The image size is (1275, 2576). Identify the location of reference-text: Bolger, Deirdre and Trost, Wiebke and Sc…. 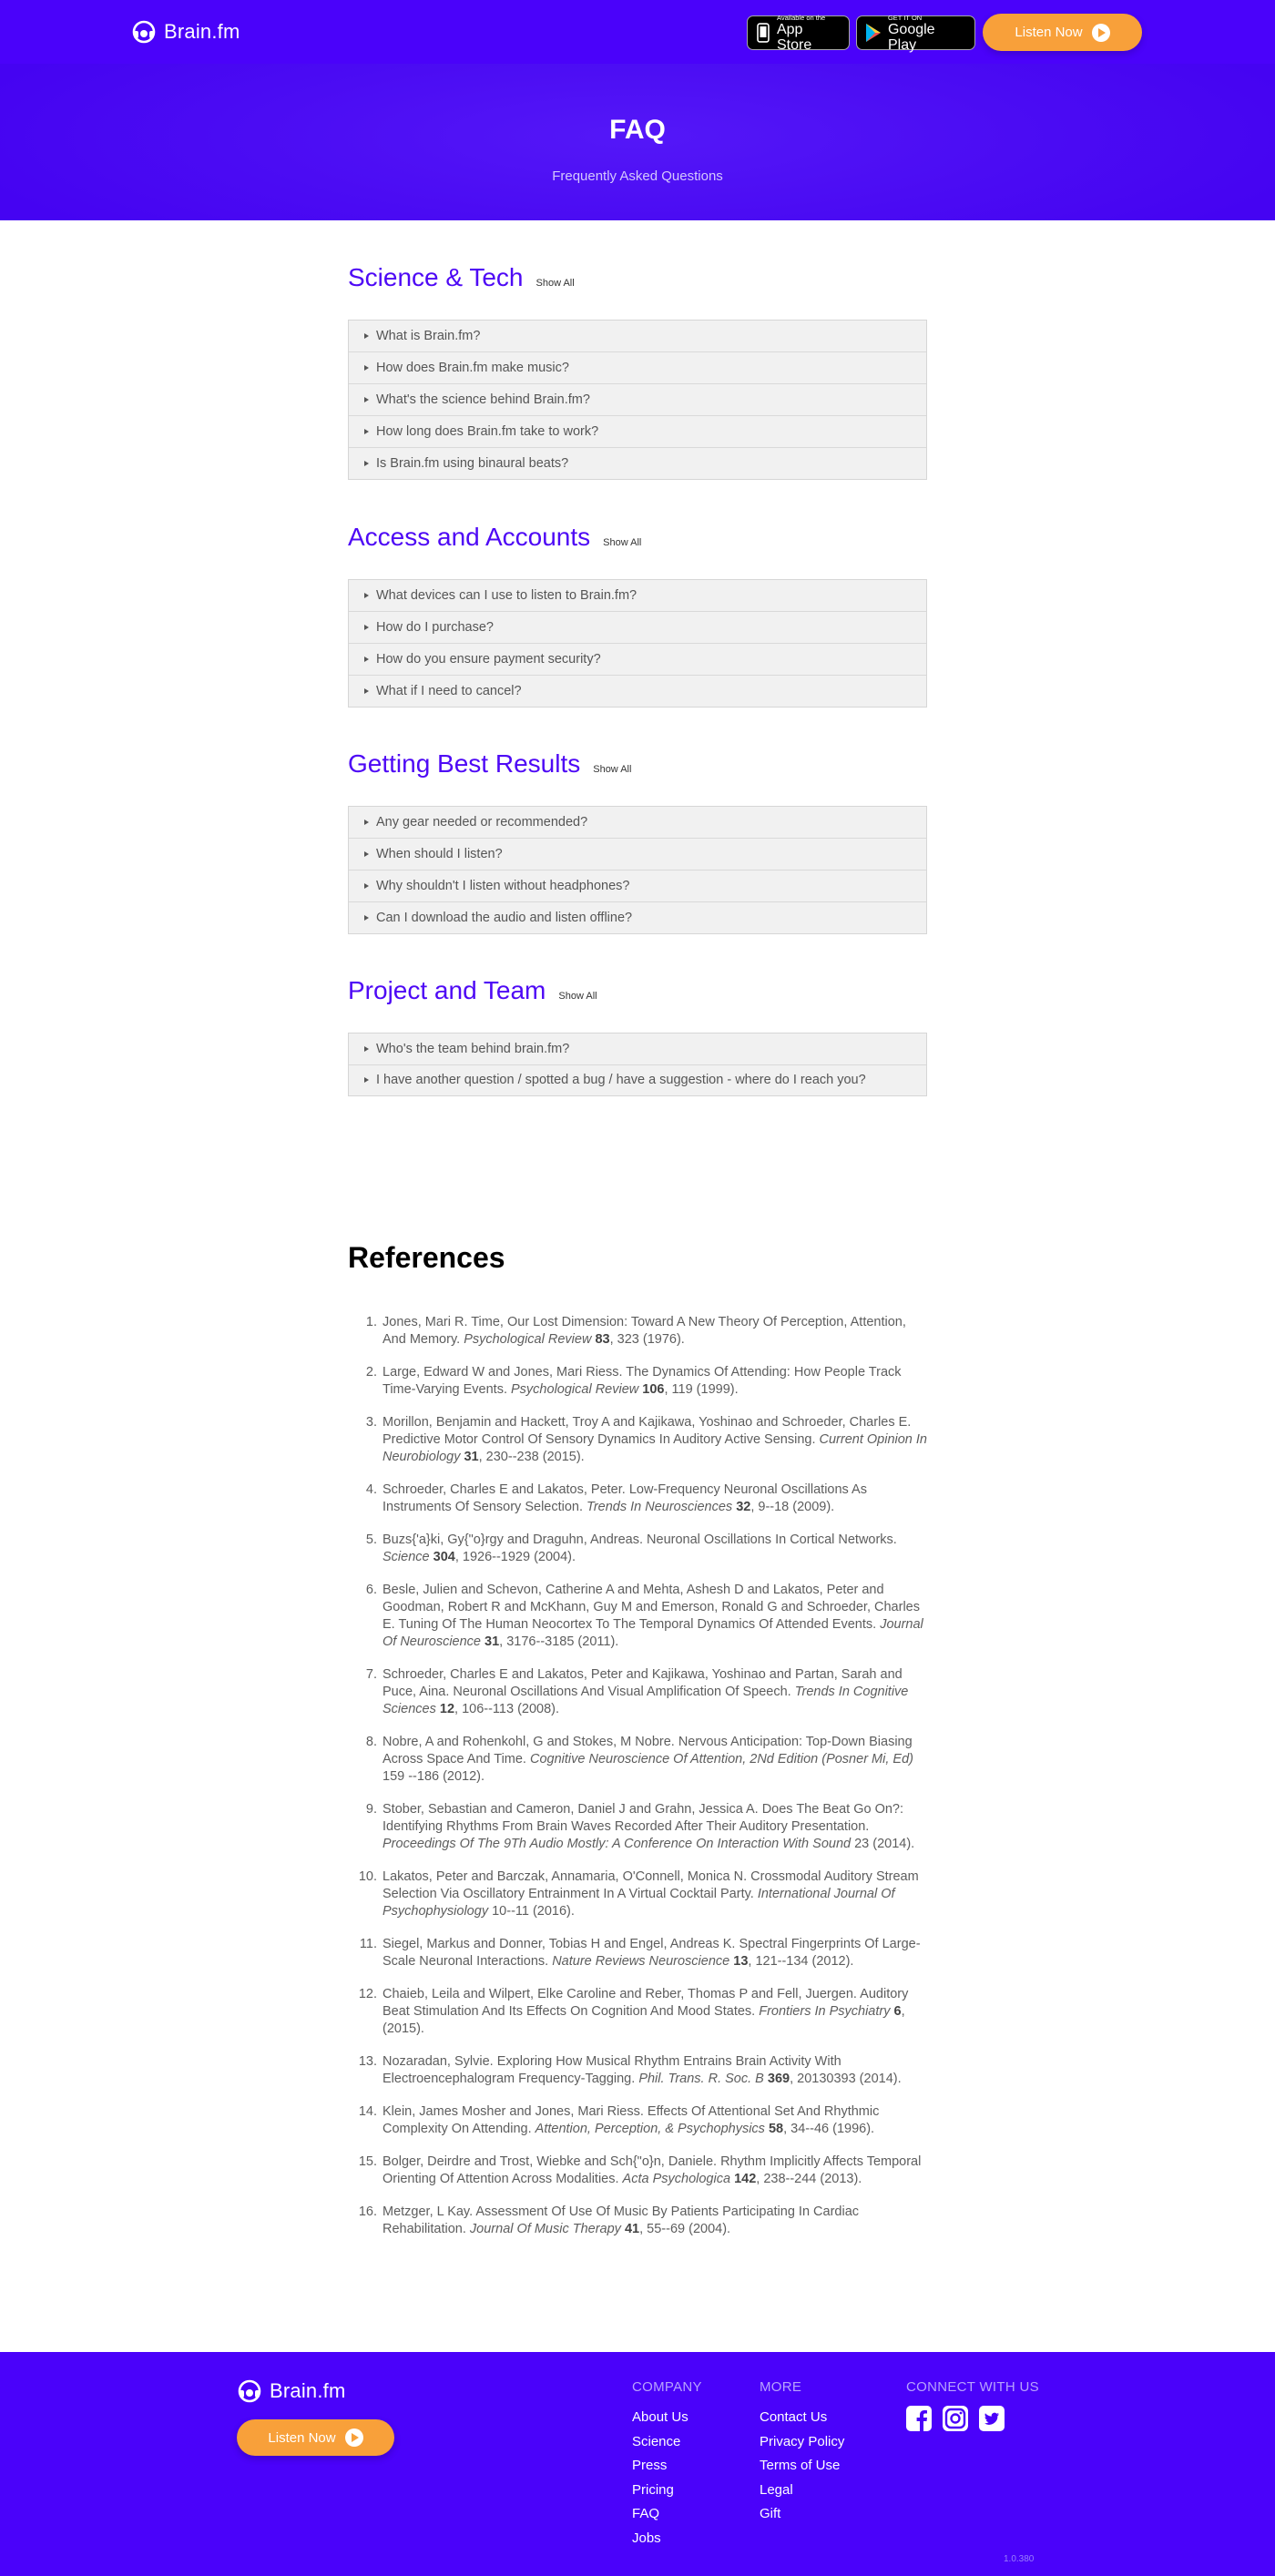
(656, 2170).